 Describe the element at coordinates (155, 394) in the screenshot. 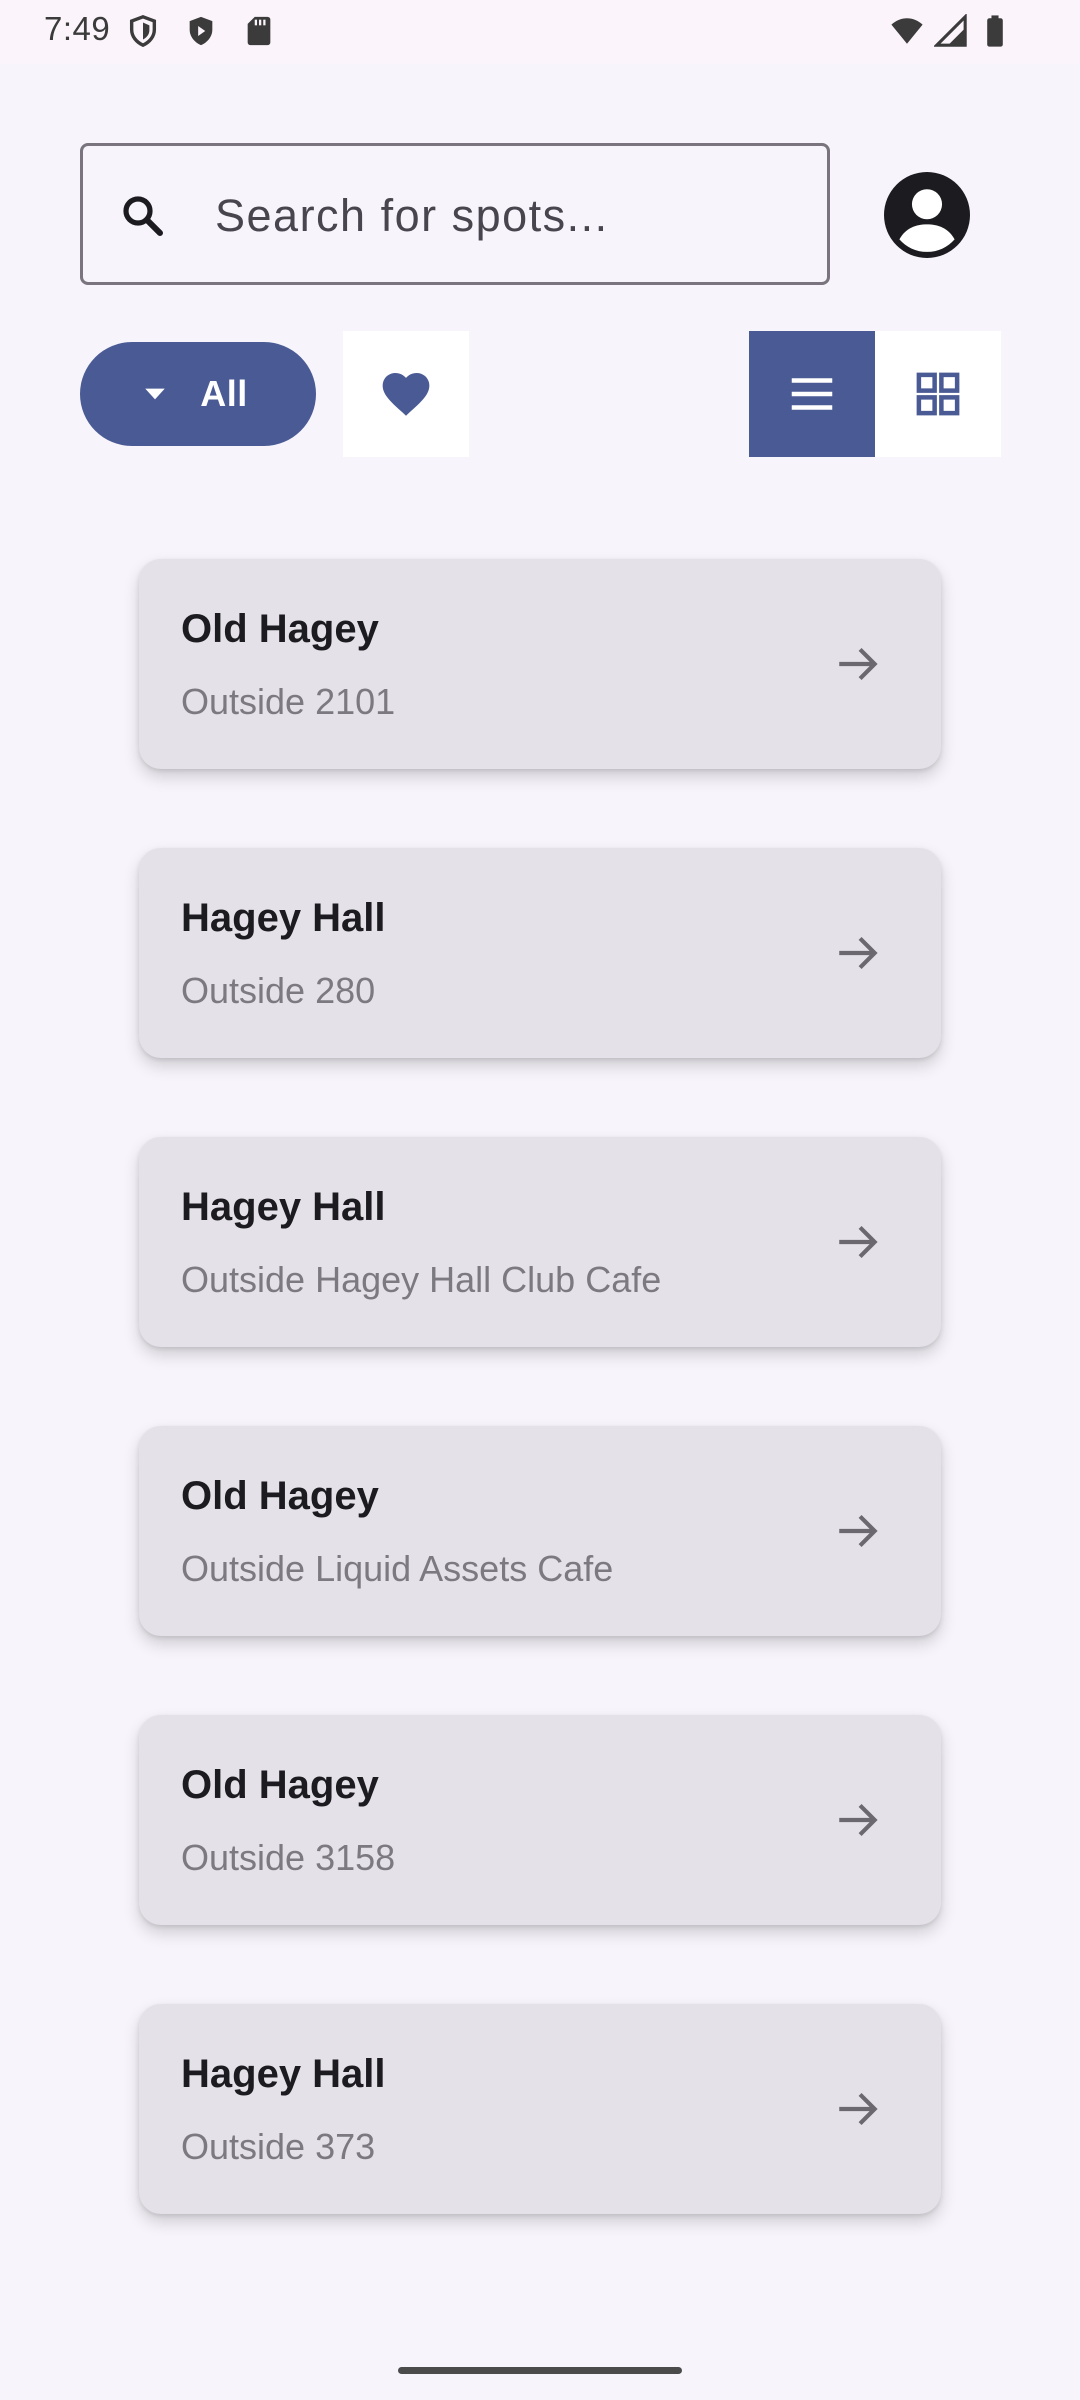

I see `dropdown-arrow-icon` at that location.